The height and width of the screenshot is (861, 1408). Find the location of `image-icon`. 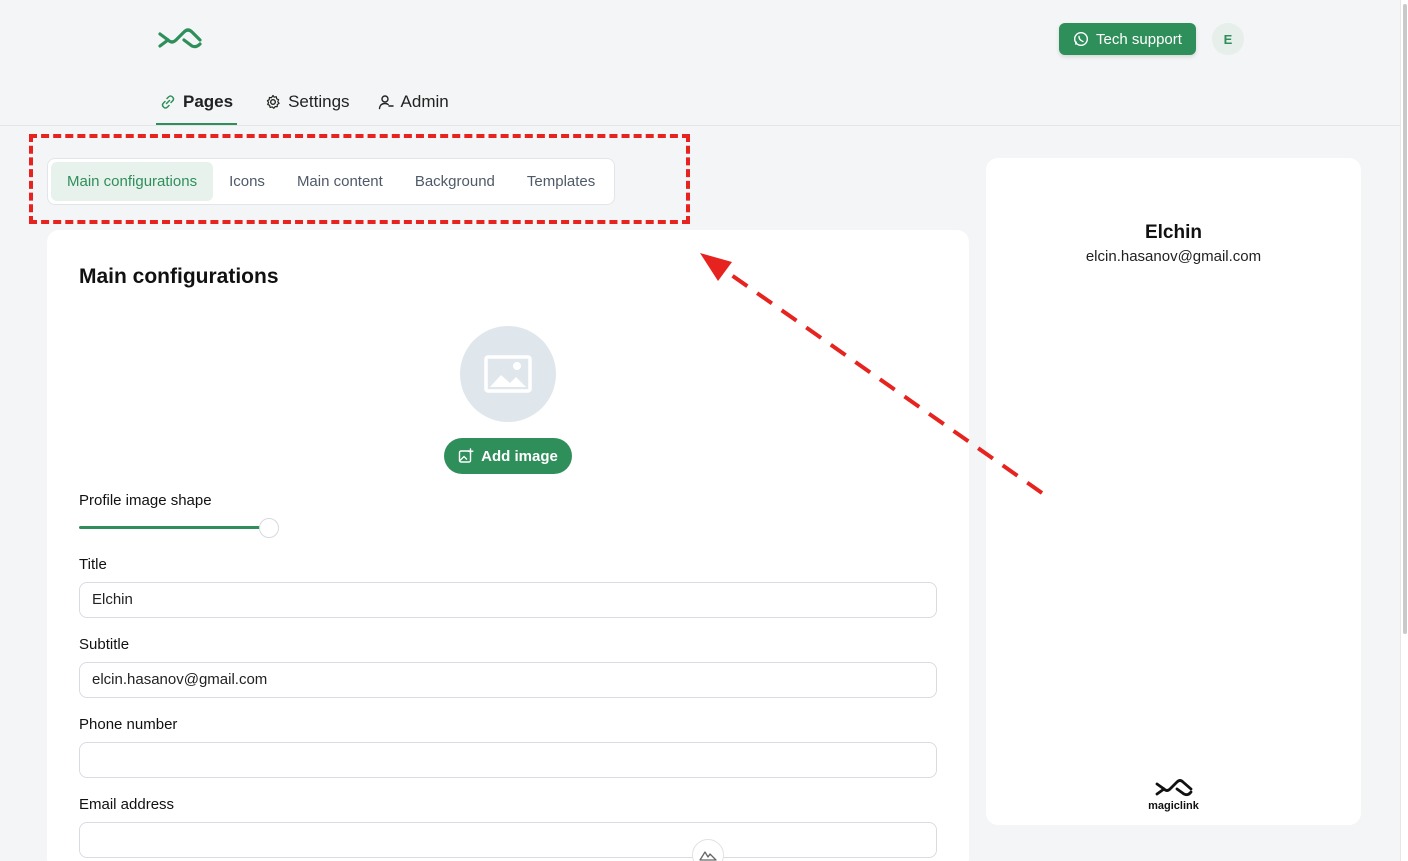

image-icon is located at coordinates (508, 374).